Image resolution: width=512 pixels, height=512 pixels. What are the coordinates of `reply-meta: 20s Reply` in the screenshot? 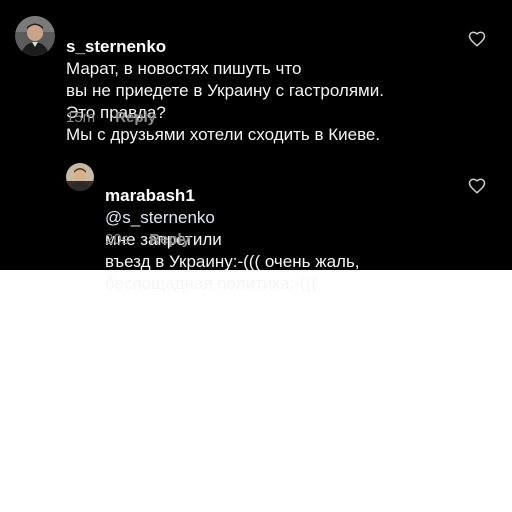 It's located at (147, 239).